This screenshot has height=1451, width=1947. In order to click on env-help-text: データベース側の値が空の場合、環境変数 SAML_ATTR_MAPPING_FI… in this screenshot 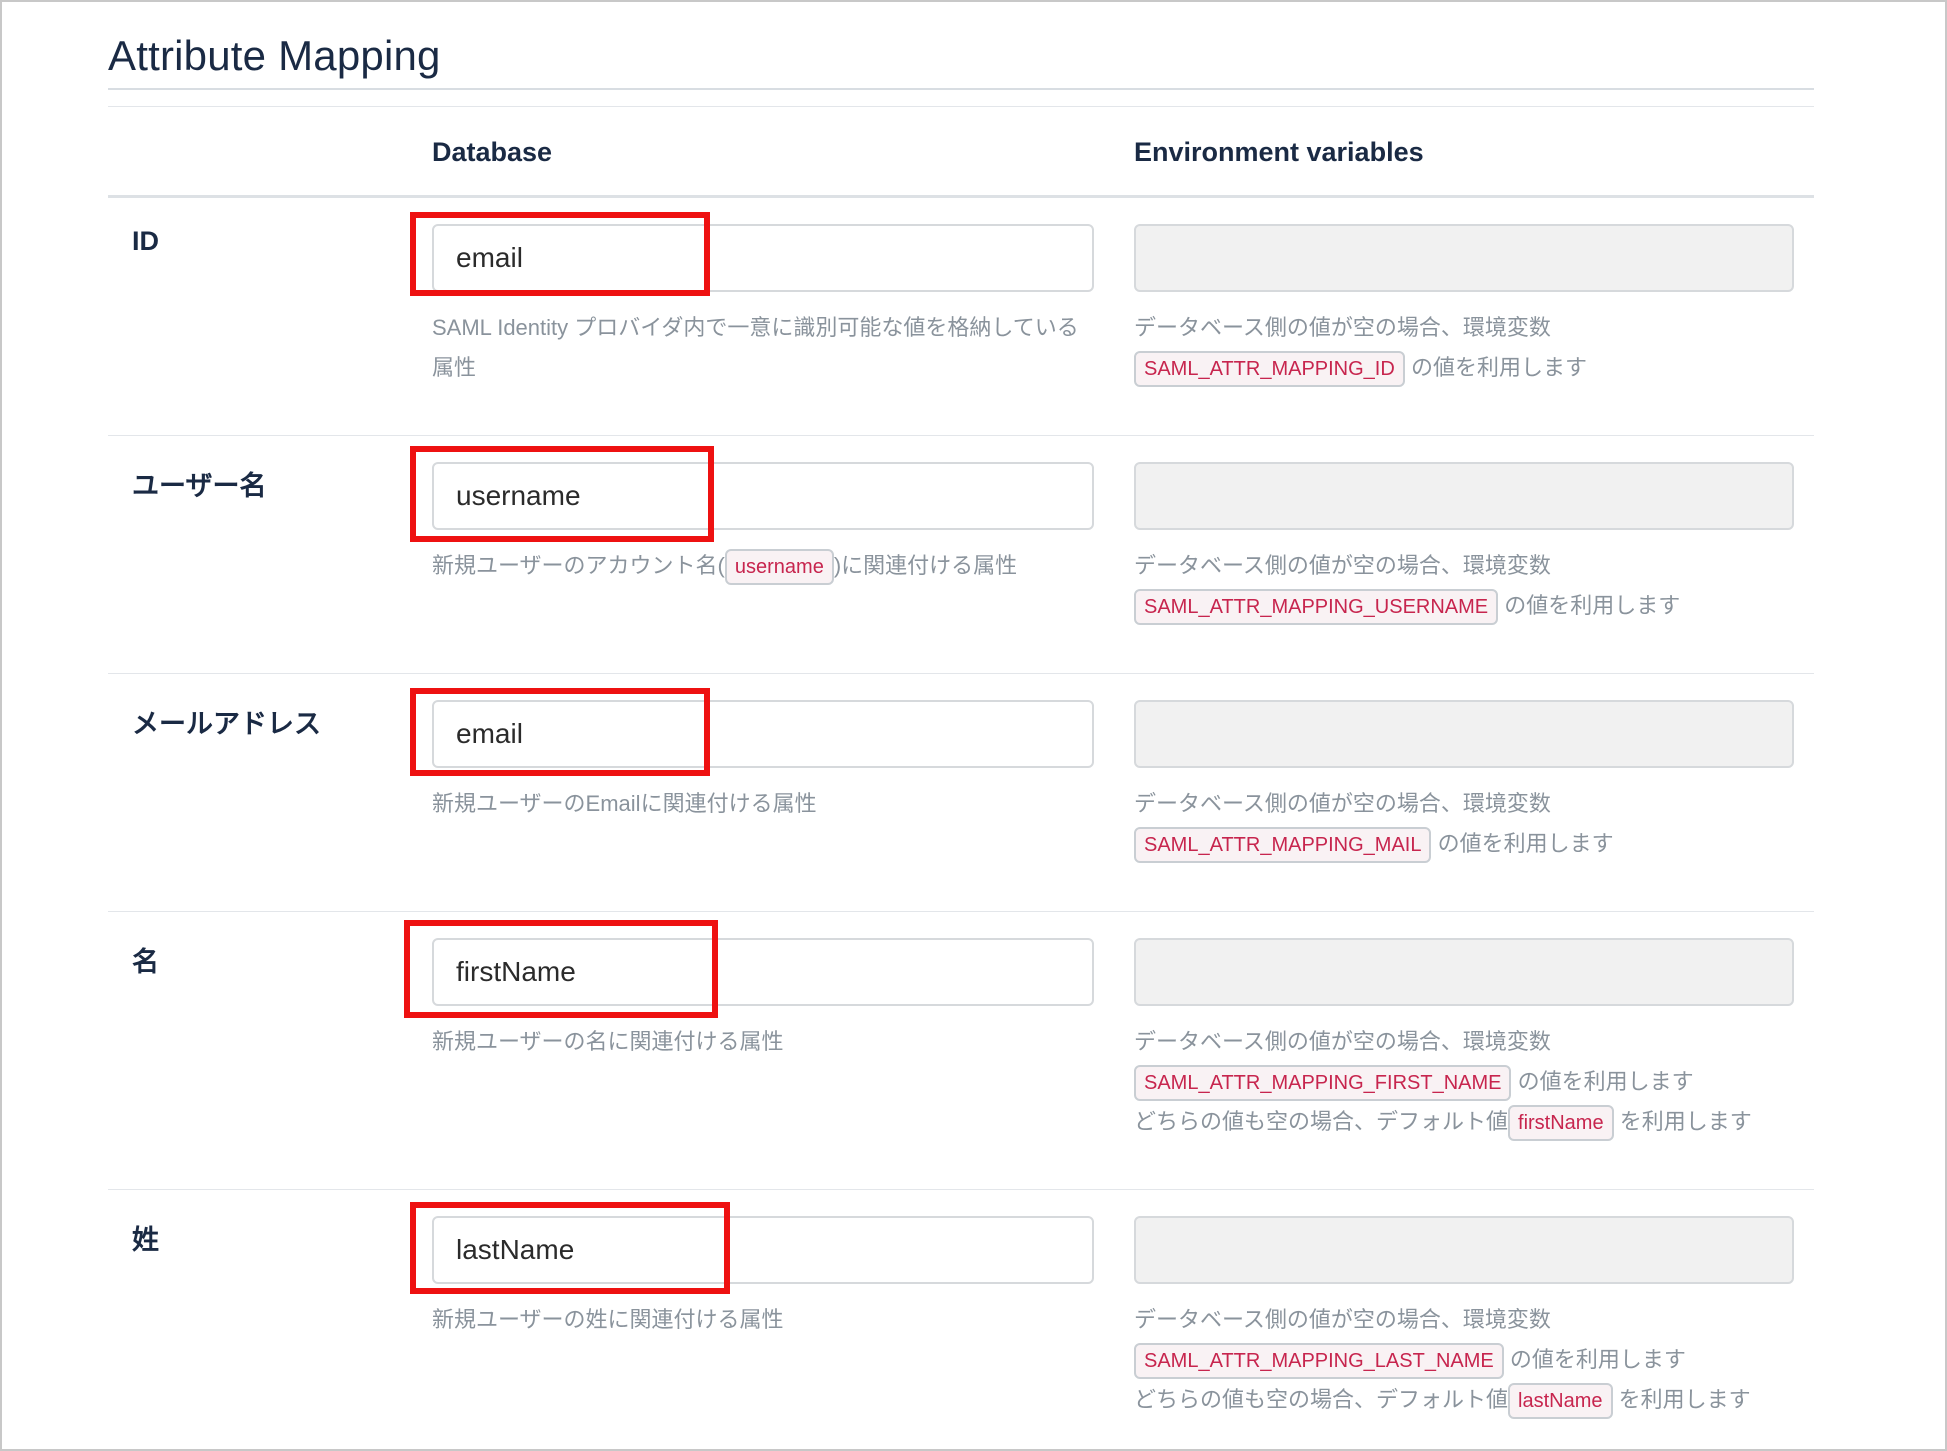, I will do `click(1474, 1082)`.